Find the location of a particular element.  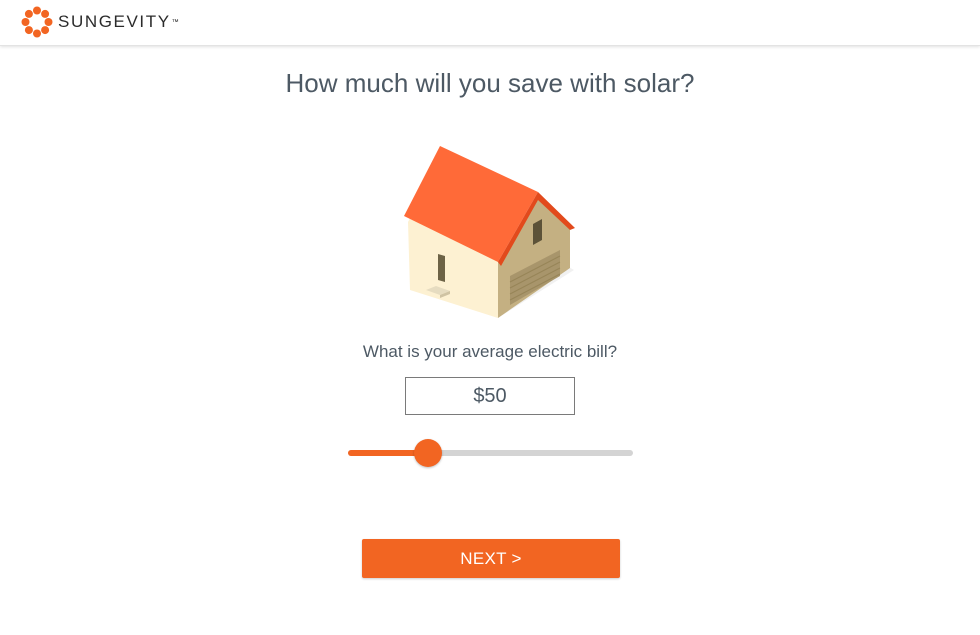

house-icon is located at coordinates (489, 232).